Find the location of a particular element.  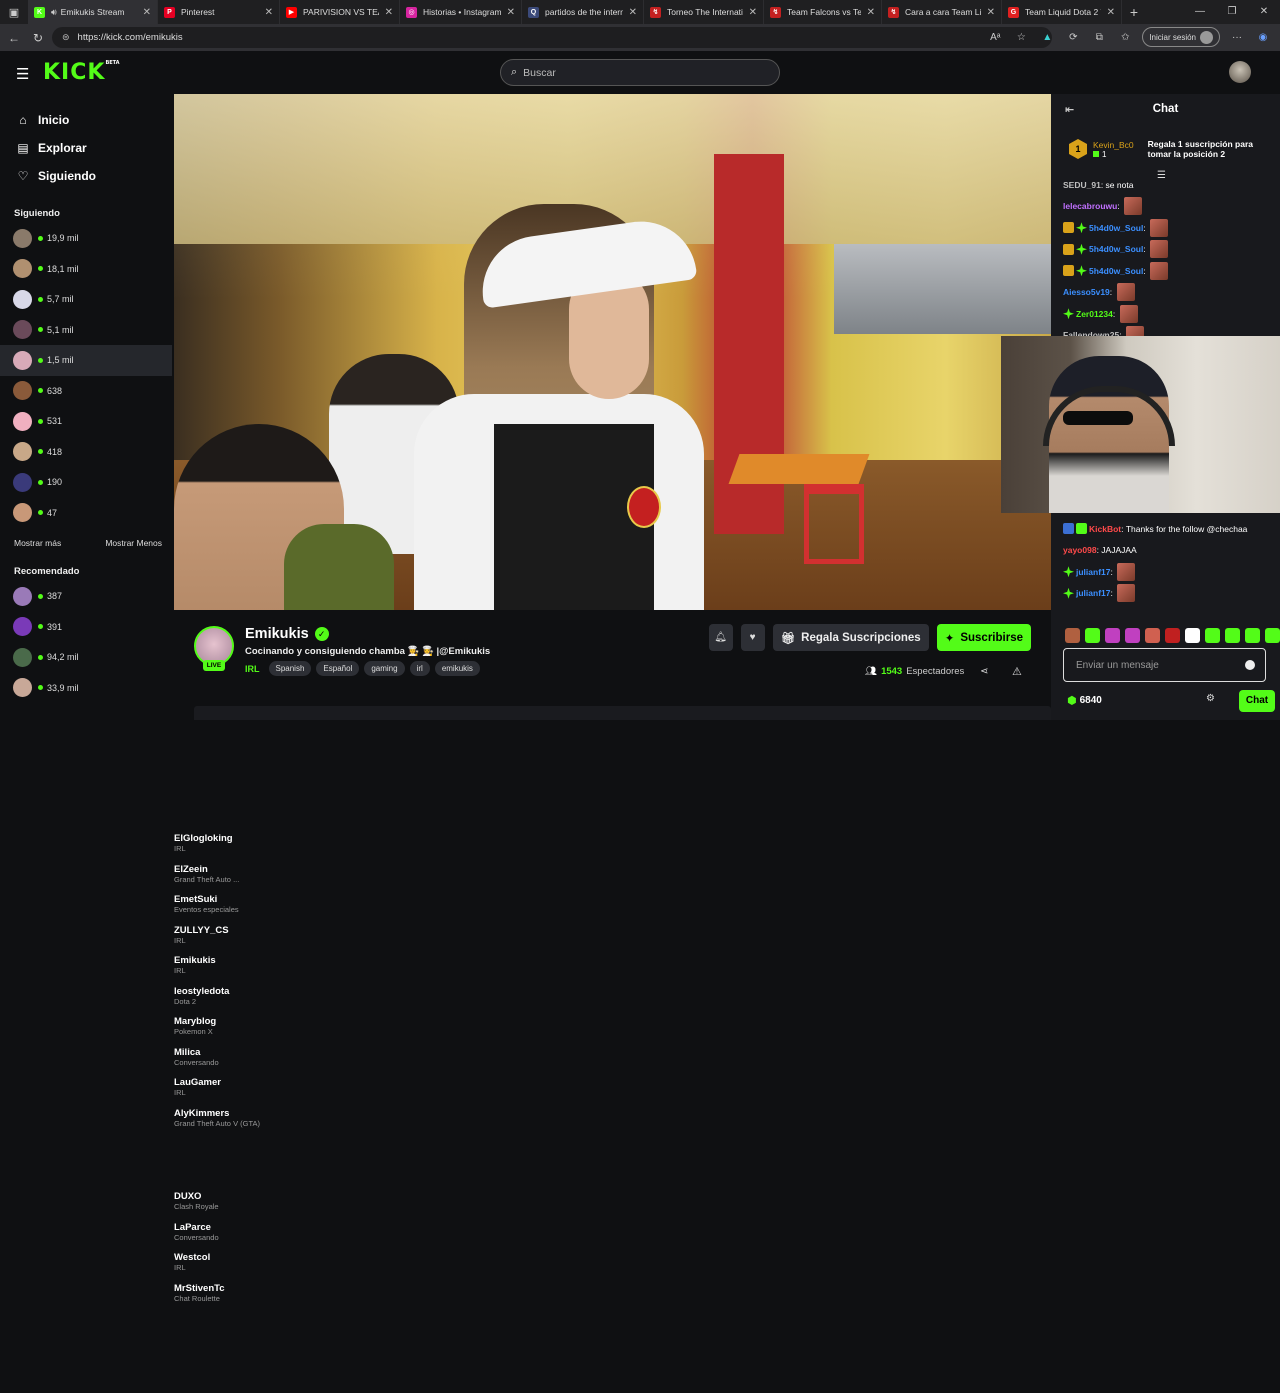

emoji-picker-icon is located at coordinates (1250, 665).